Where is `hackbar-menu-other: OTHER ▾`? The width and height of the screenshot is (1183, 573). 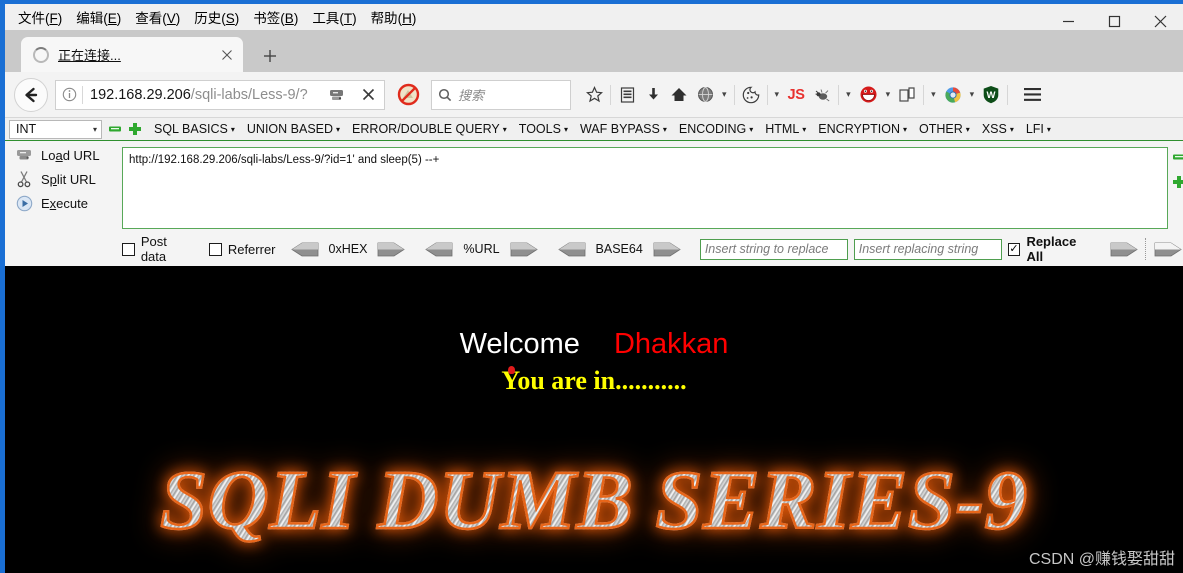
hackbar-menu-other: OTHER ▾ is located at coordinates (944, 129).